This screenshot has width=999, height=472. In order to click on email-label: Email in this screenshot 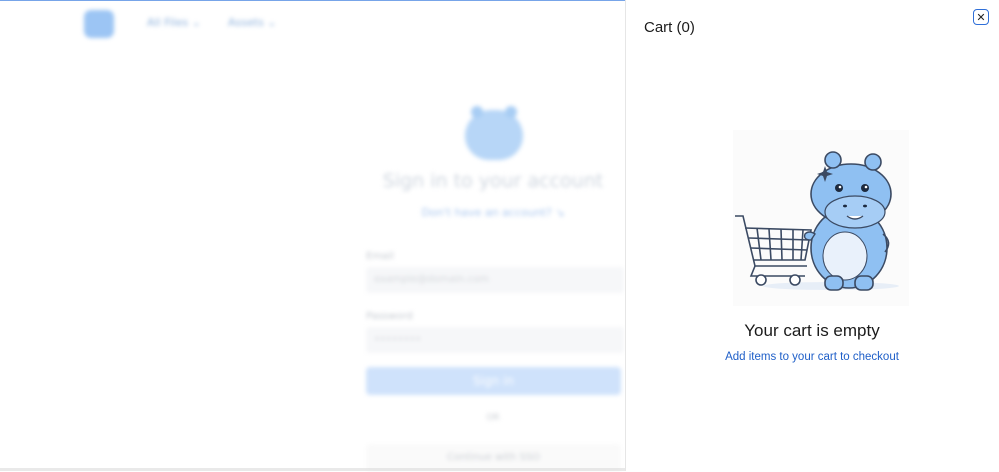, I will do `click(380, 256)`.